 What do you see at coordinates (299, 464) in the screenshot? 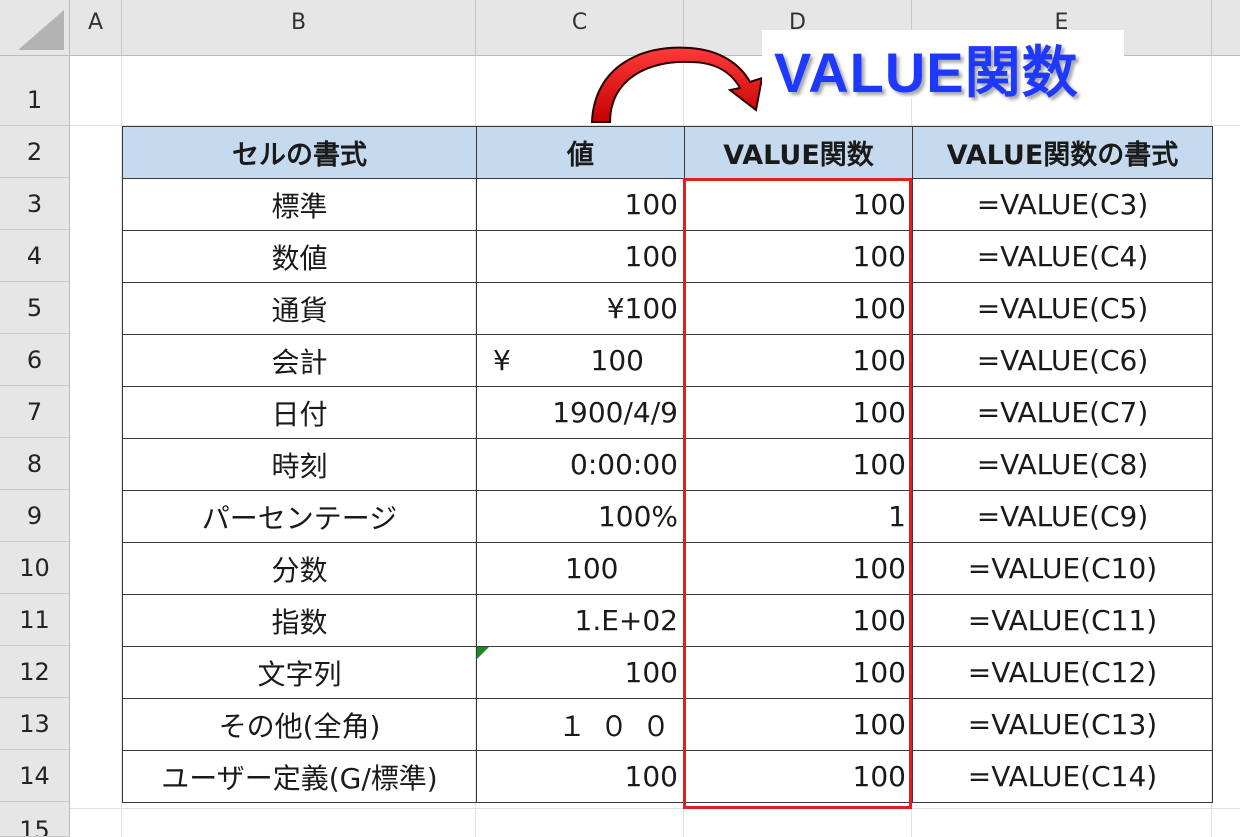
I see `format-cell: 時刻` at bounding box center [299, 464].